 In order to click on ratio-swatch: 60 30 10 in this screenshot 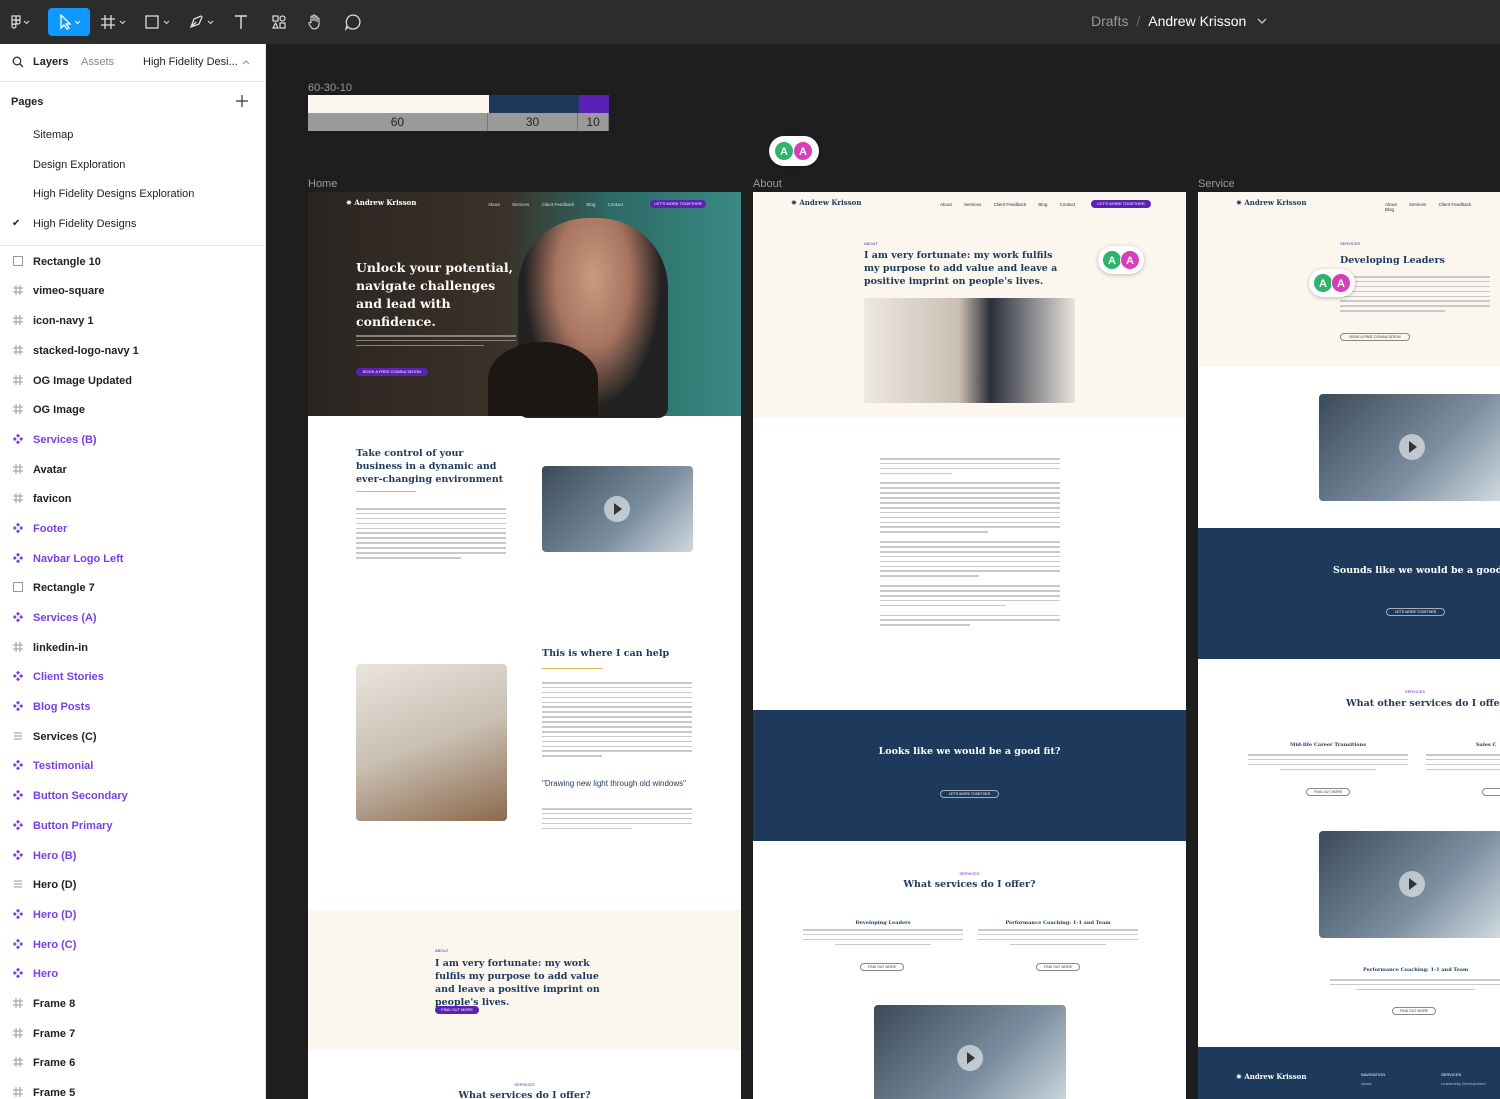, I will do `click(458, 113)`.